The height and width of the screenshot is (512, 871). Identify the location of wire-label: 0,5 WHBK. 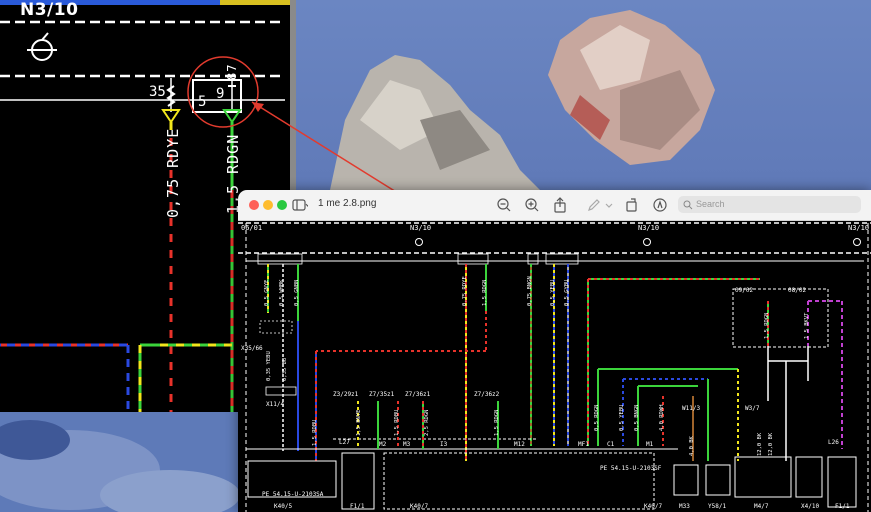
(282, 293).